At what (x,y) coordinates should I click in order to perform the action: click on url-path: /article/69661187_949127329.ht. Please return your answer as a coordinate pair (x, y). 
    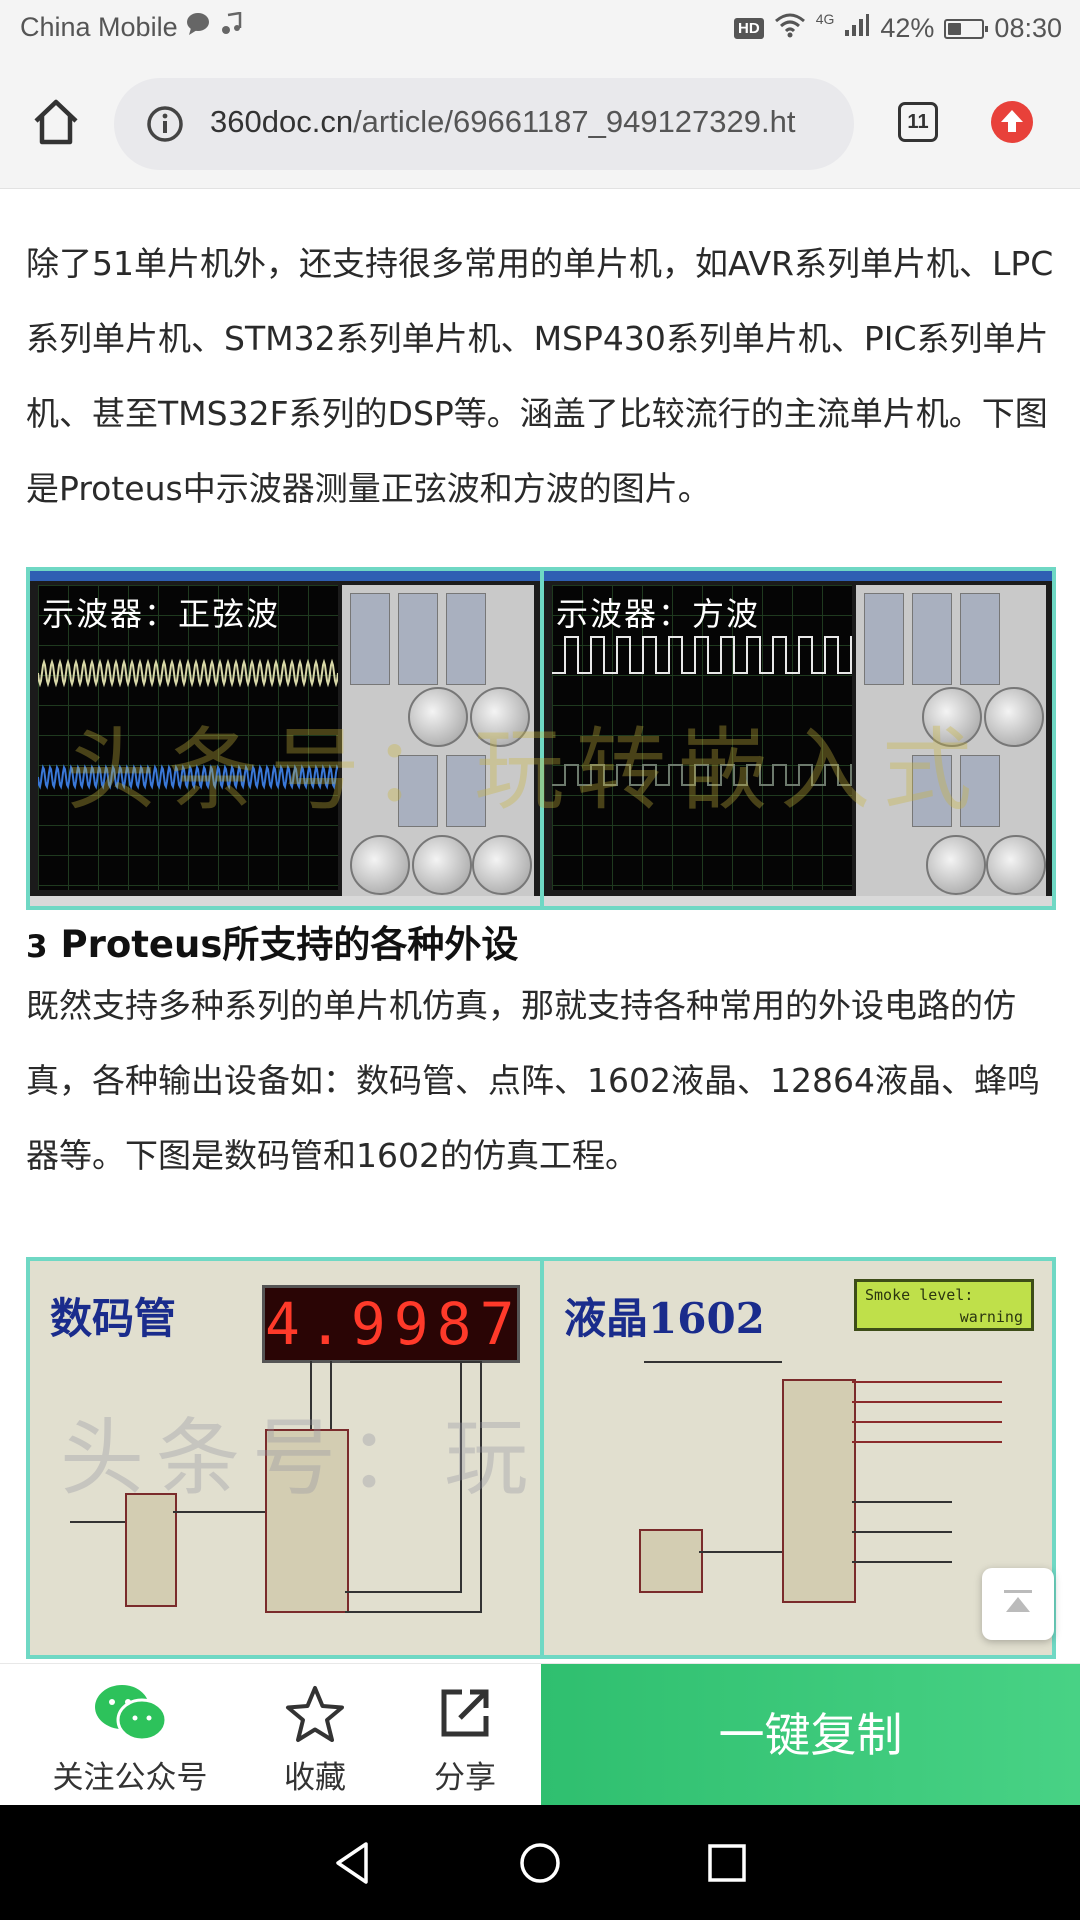
    Looking at the image, I should click on (574, 121).